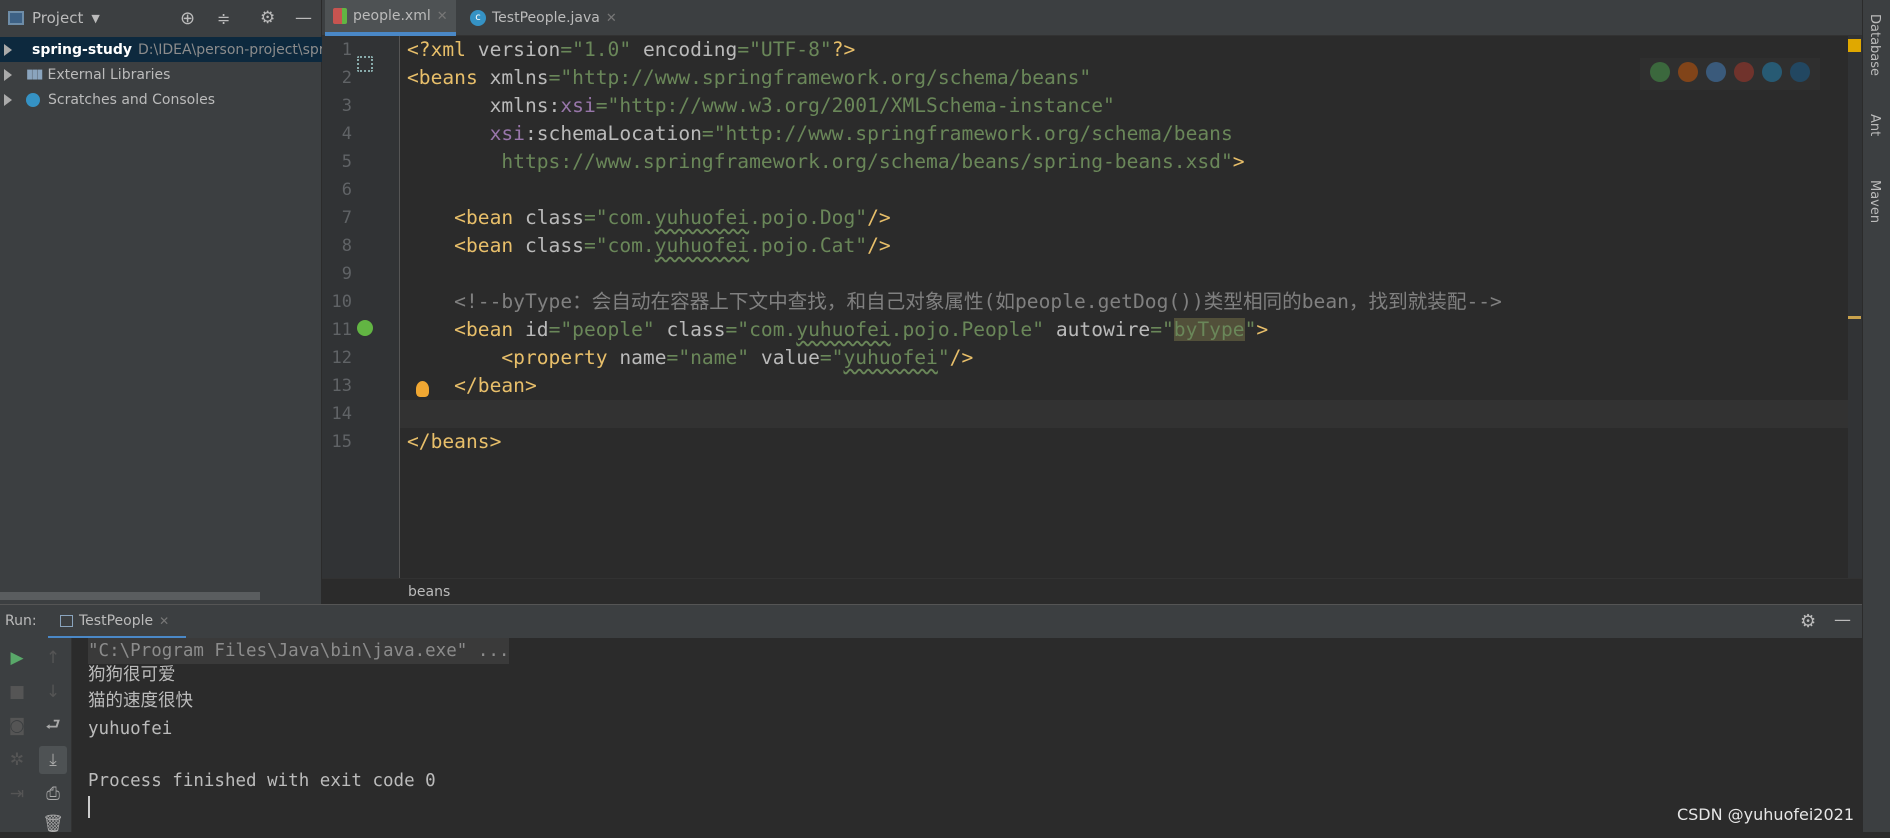 This screenshot has height=838, width=1890. I want to click on code-token: ="people", so click(607, 329).